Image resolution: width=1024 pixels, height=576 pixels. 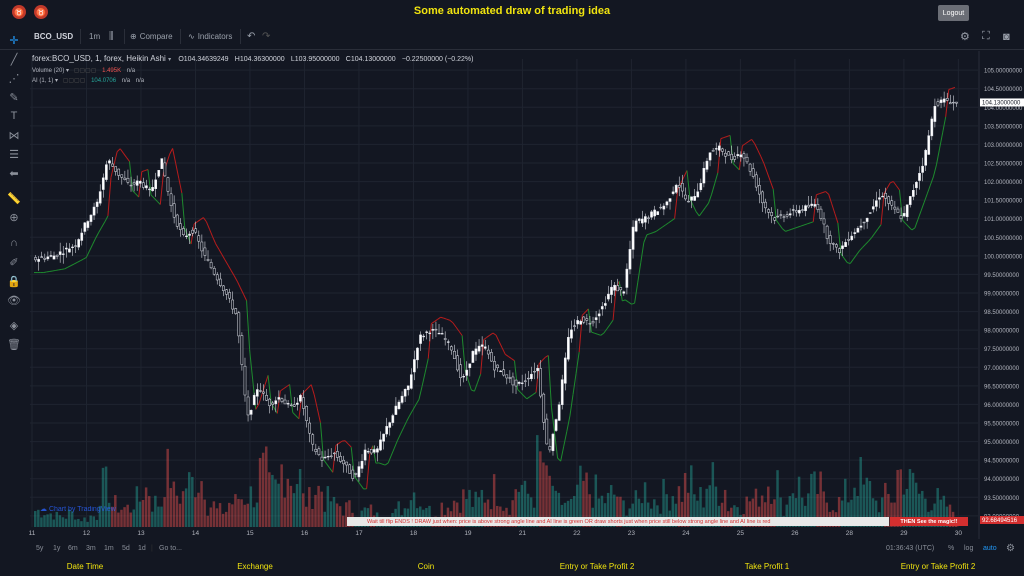 I want to click on volume-na: n/a, so click(x=131, y=71).